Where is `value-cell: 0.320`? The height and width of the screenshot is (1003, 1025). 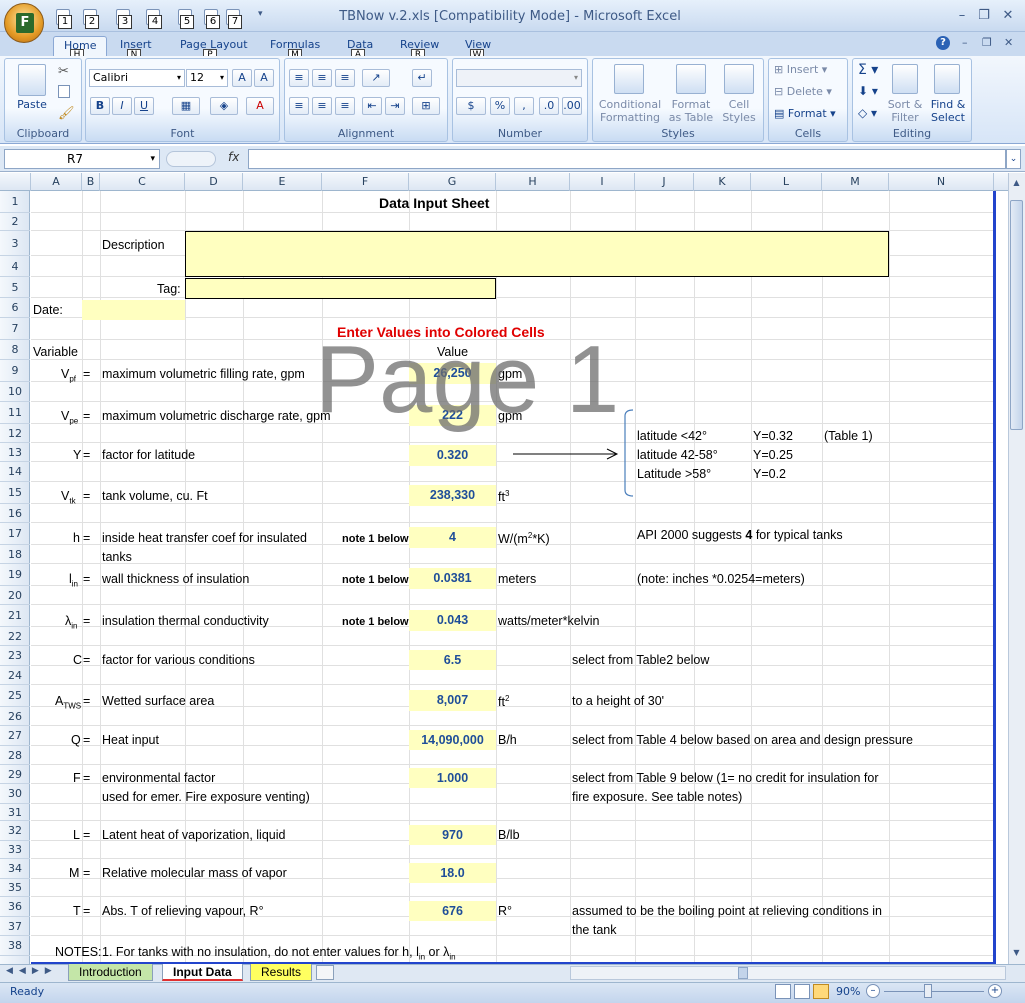 value-cell: 0.320 is located at coordinates (452, 455).